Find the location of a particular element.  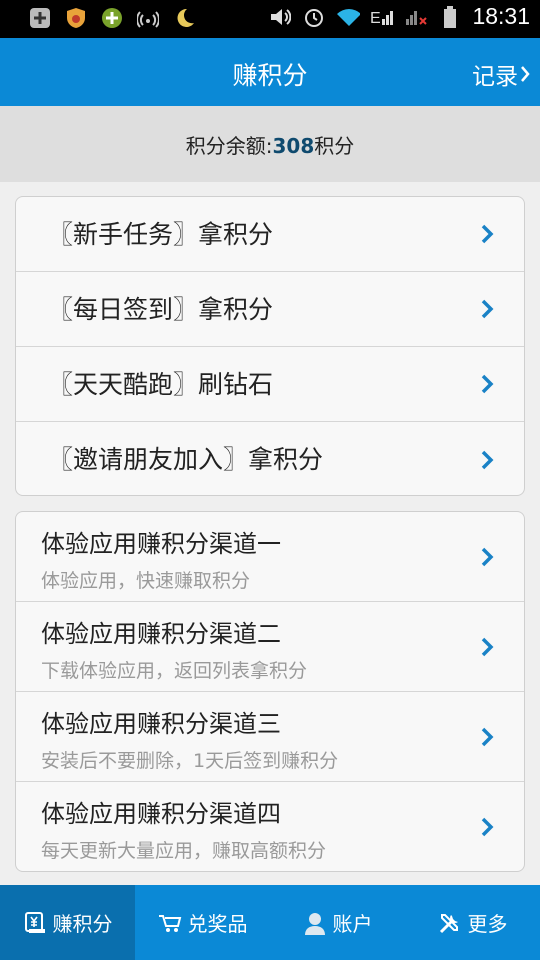

task-label: 〖每日签到〗拿积分 is located at coordinates (161, 309).